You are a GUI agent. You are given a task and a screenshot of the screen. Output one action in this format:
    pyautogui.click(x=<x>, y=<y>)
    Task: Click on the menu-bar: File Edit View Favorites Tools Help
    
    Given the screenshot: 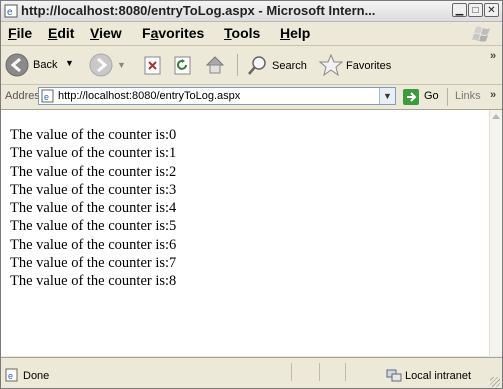 What is the action you would take?
    pyautogui.click(x=251, y=34)
    